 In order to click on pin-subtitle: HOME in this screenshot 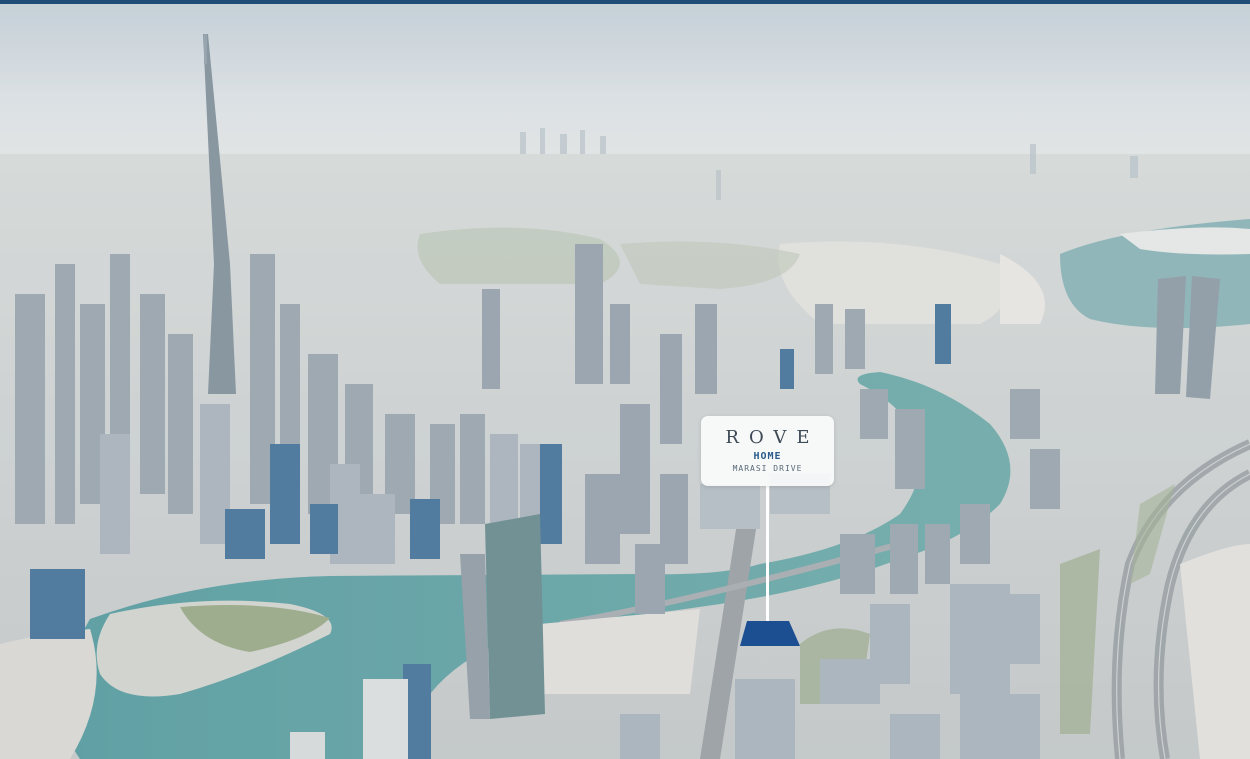, I will do `click(767, 456)`.